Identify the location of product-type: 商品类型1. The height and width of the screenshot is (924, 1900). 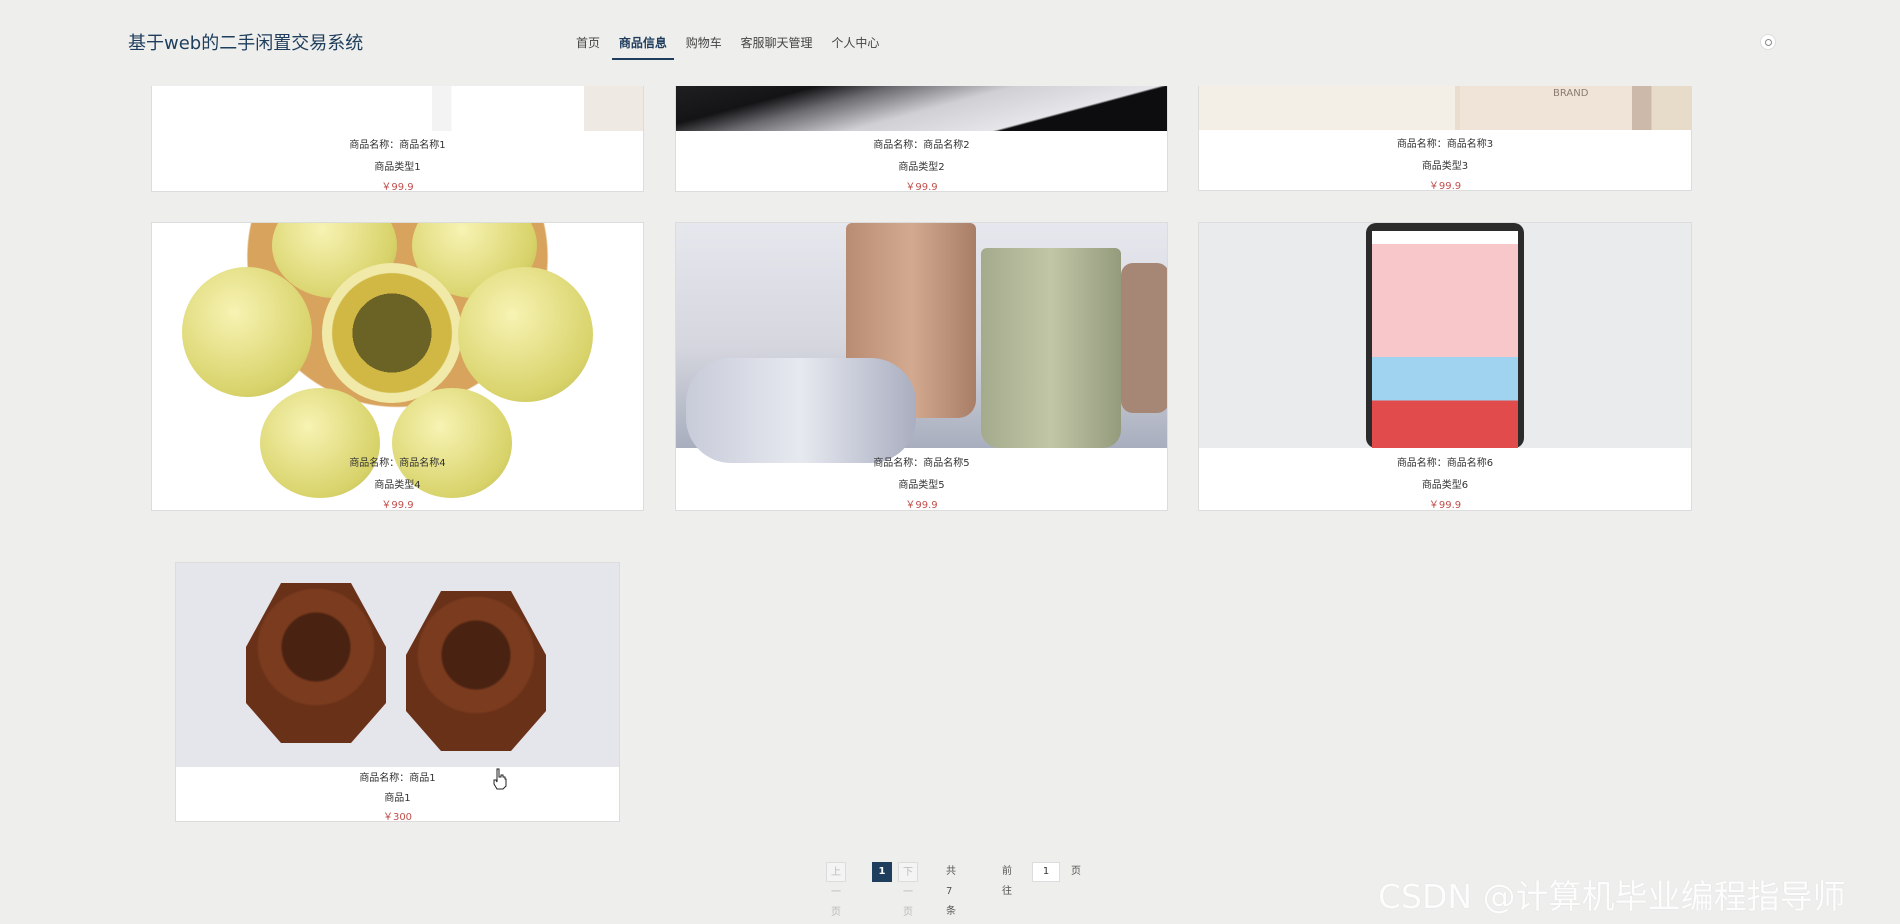
(397, 167).